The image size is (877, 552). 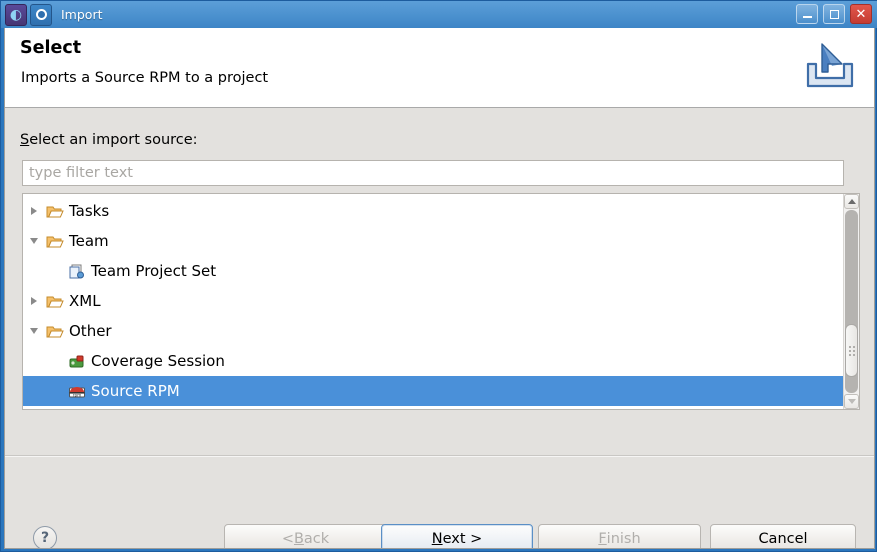 What do you see at coordinates (437, 539) in the screenshot?
I see `next-button-mnemonic: N` at bounding box center [437, 539].